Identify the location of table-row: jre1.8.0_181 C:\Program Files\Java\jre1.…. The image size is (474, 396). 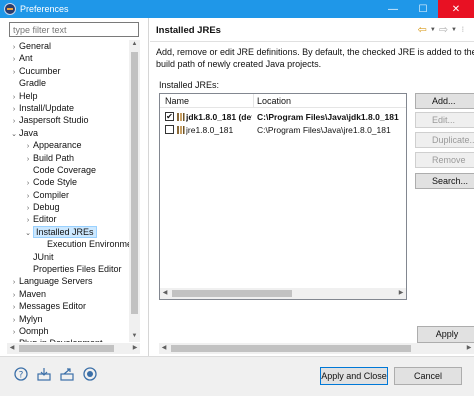
(283, 130).